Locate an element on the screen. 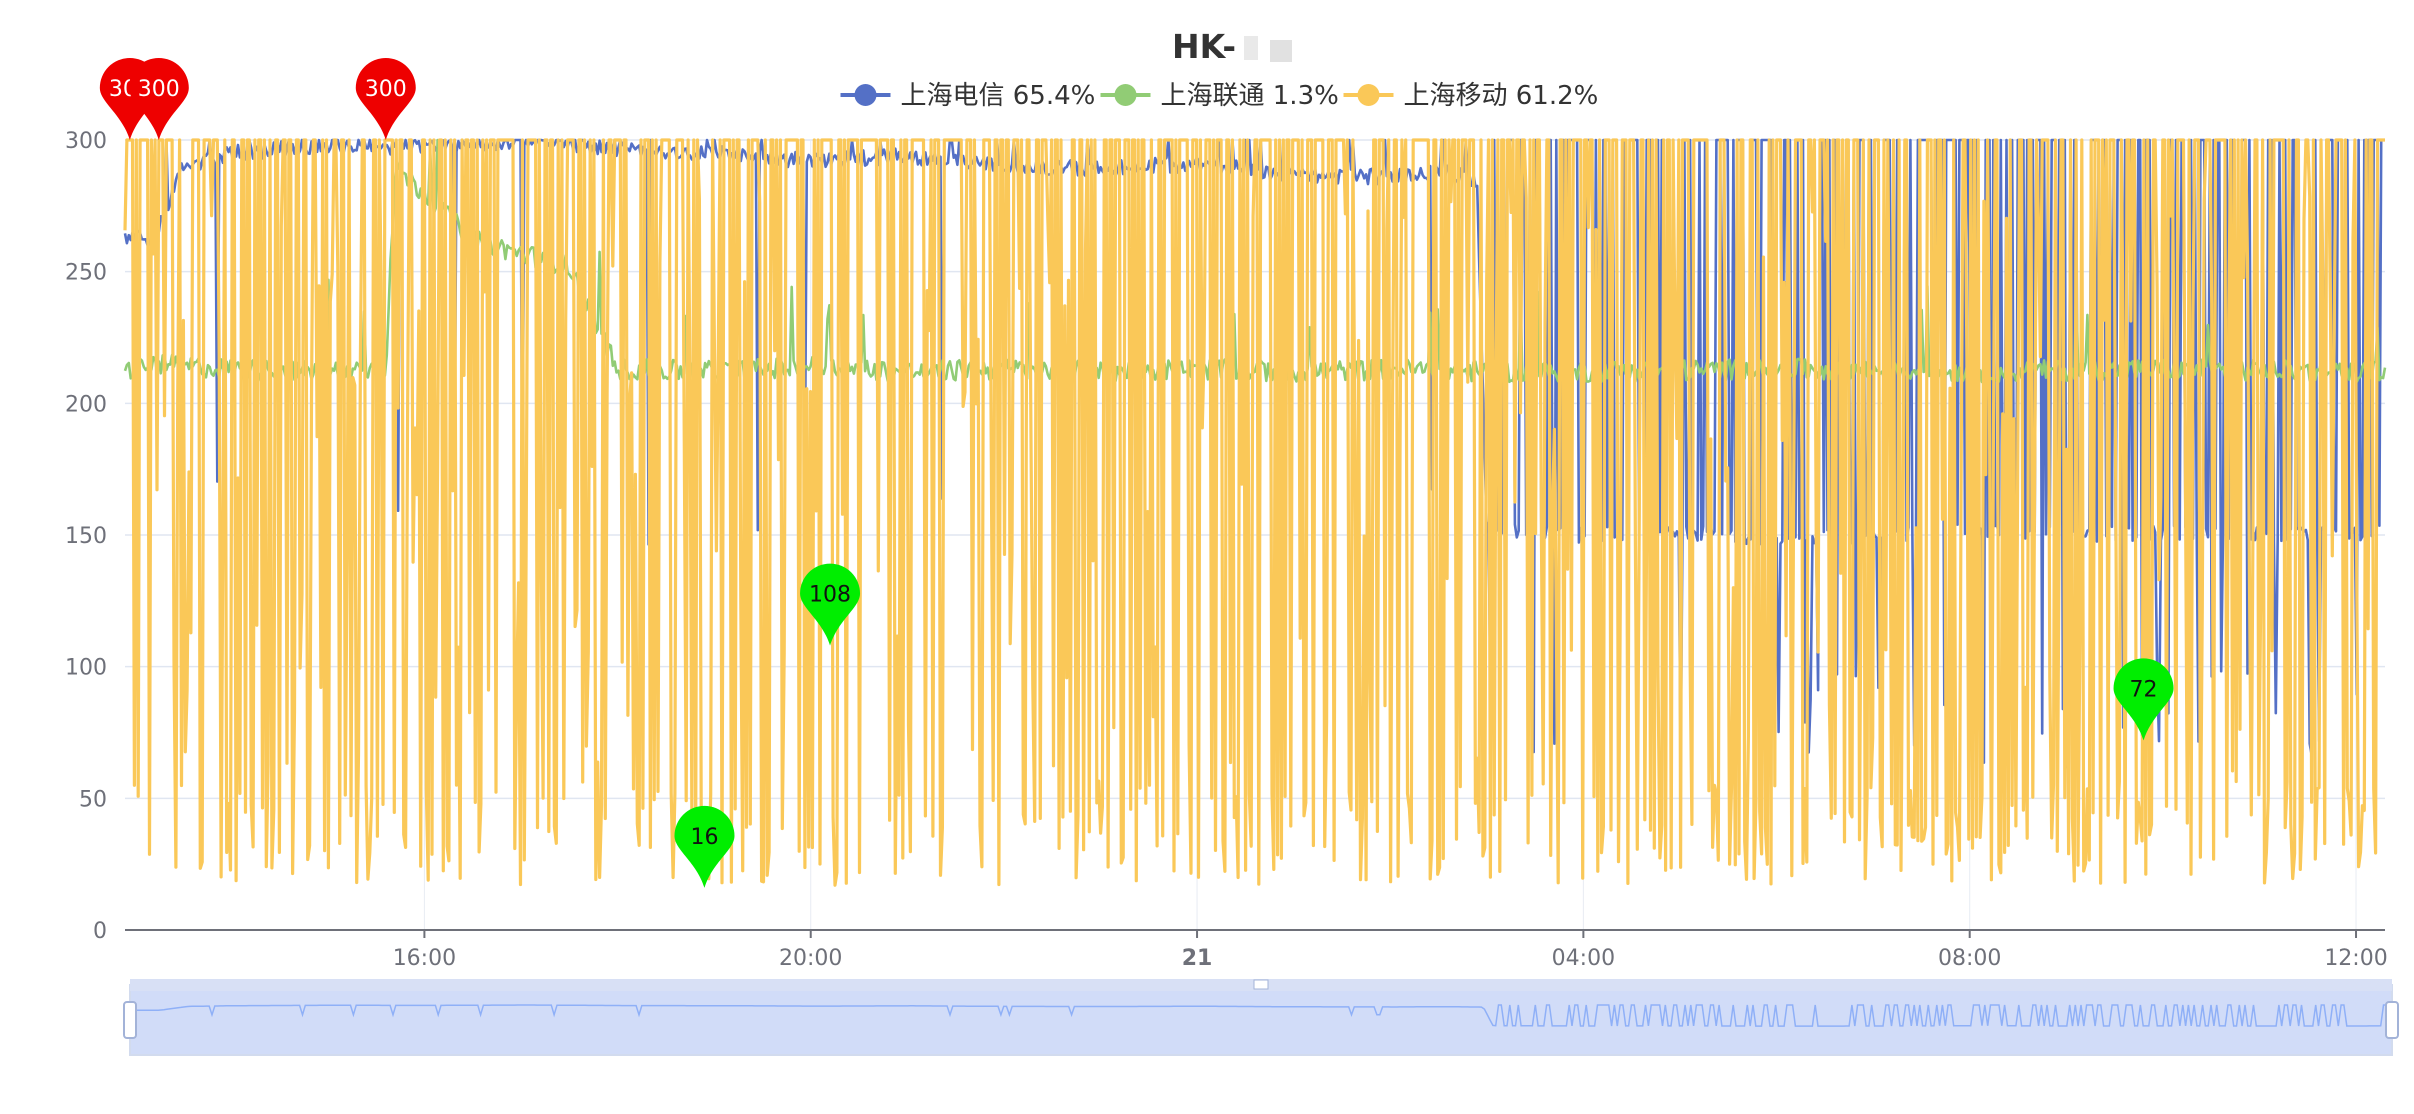 Image resolution: width=2414 pixels, height=1114 pixels. legend-item-1: 上海电信 65.4% is located at coordinates (968, 96).